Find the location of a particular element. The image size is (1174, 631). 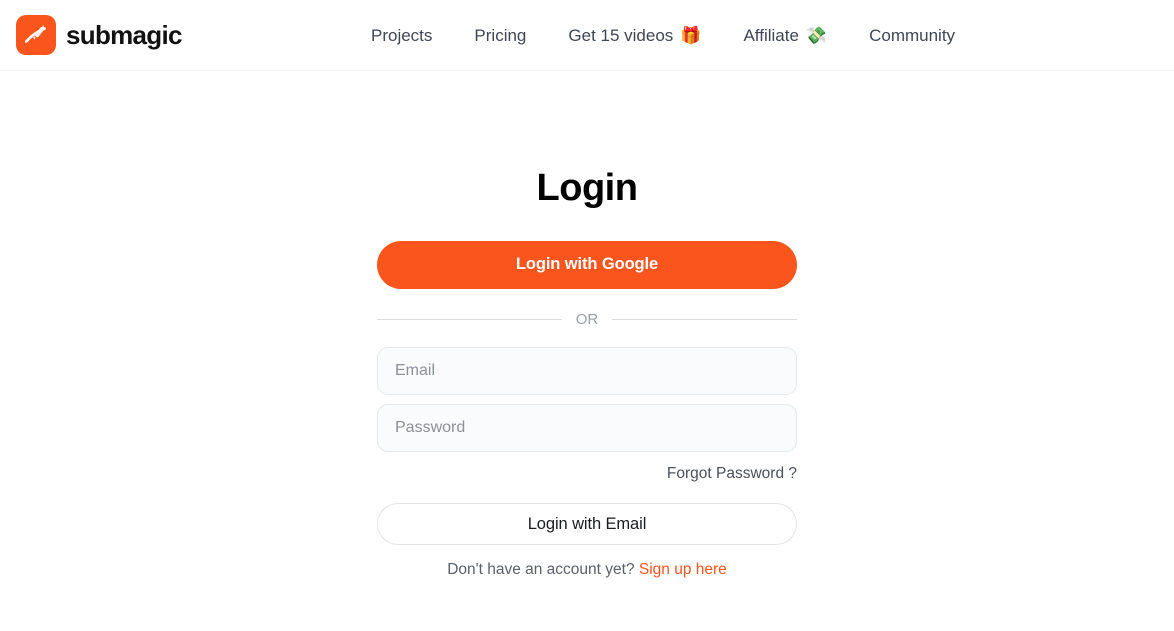

nav-label: Projects is located at coordinates (402, 35).